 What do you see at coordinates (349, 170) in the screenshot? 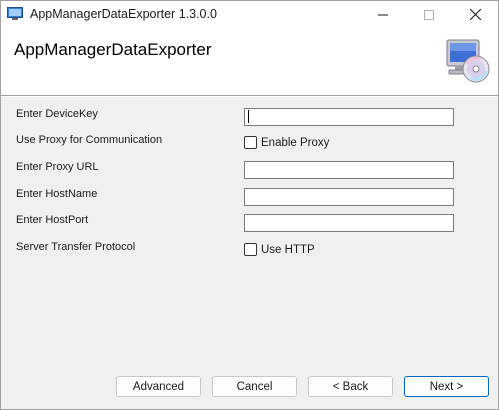
I see `proxy-url-input` at bounding box center [349, 170].